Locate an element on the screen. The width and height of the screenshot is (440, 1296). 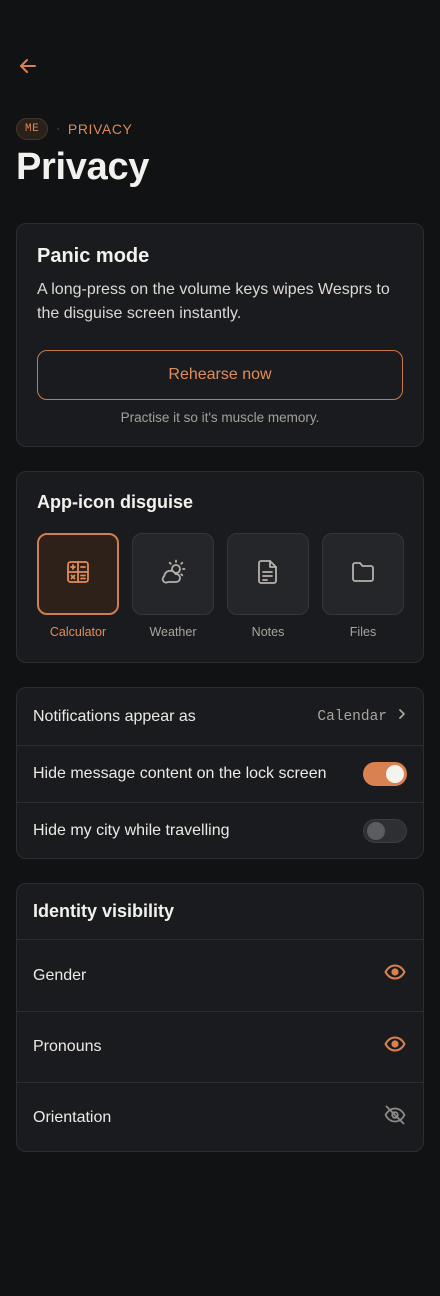
hide-message-content-toggle is located at coordinates (385, 774).